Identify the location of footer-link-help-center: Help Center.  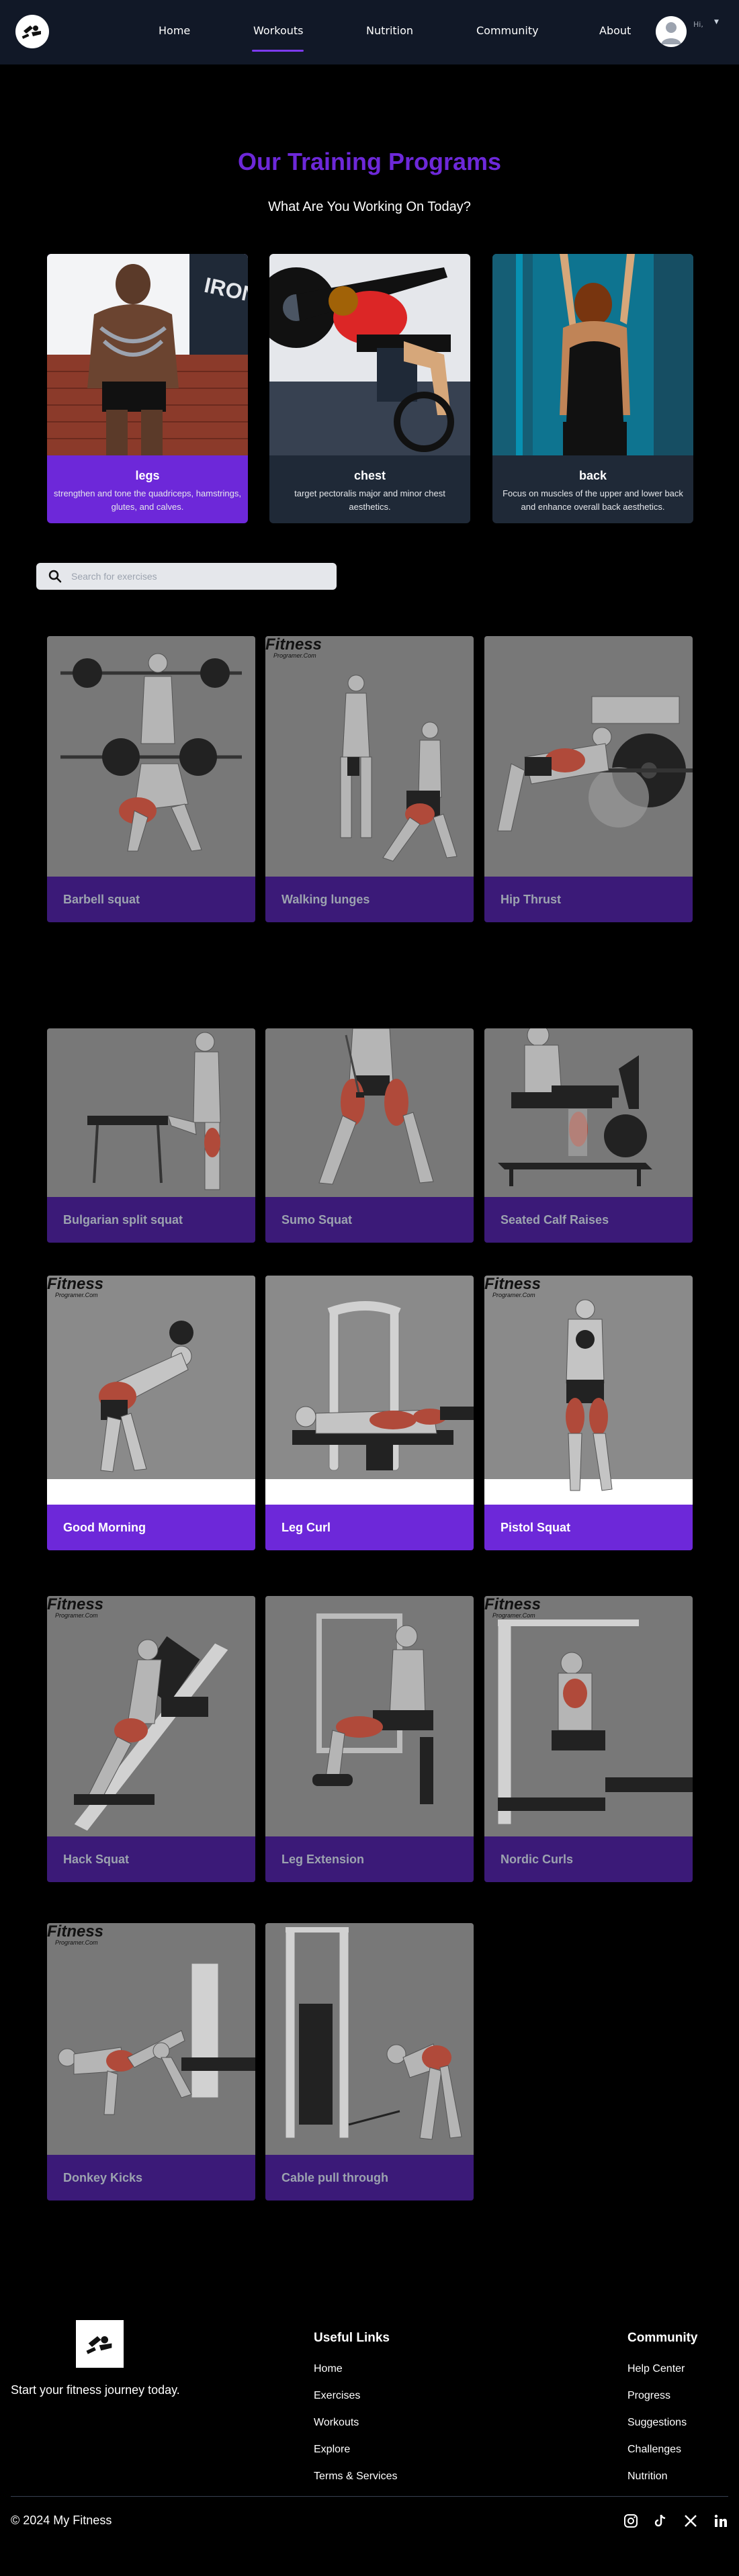
(656, 2369).